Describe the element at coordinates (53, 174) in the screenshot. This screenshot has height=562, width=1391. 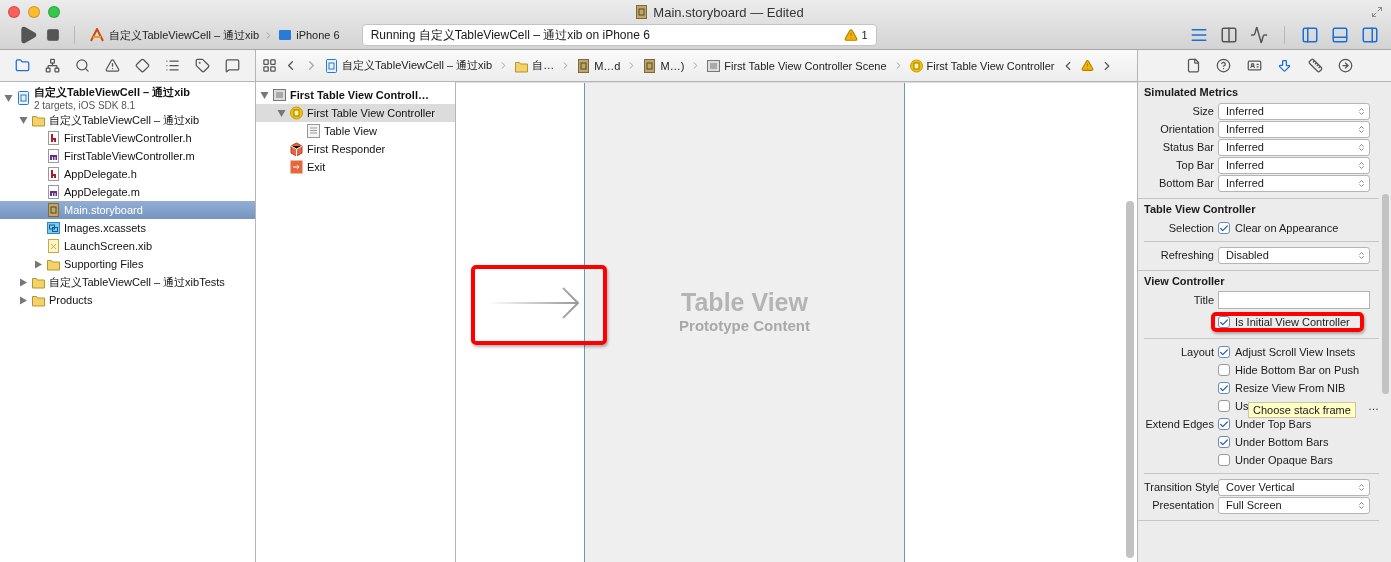
I see `header-file-icon` at that location.